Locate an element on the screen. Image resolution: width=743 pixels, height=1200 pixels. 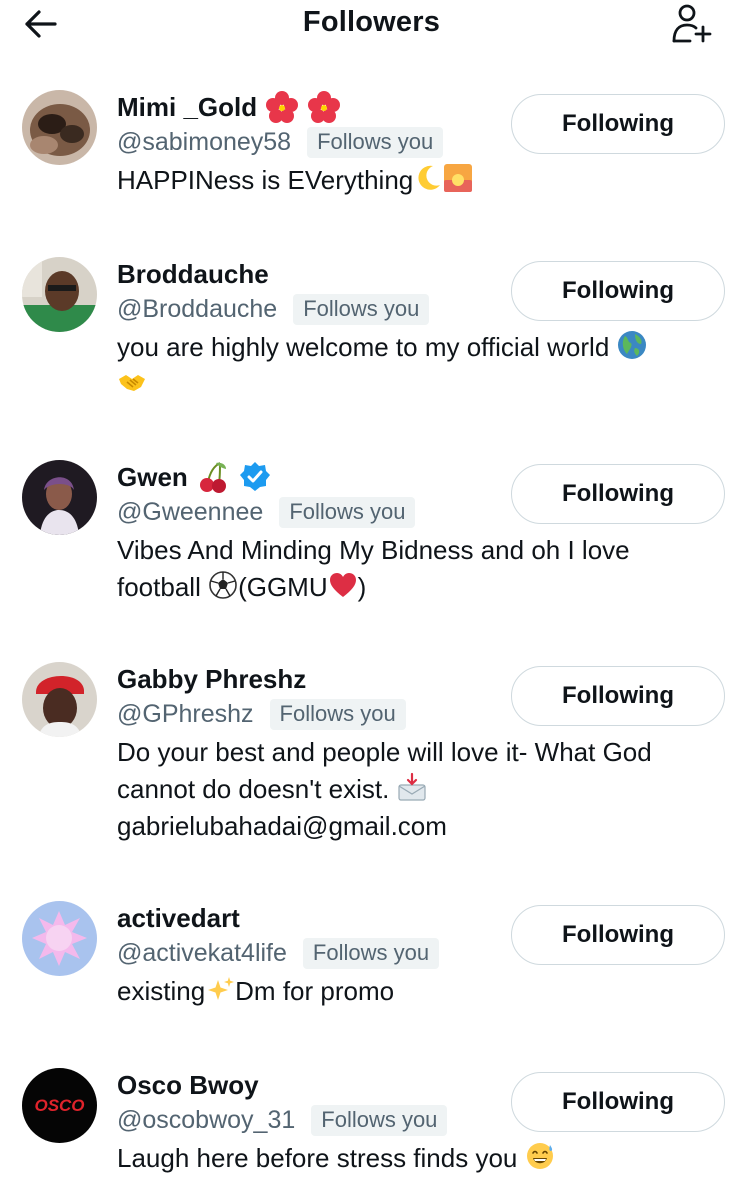
user-handle: @activekat4life is located at coordinates (202, 952).